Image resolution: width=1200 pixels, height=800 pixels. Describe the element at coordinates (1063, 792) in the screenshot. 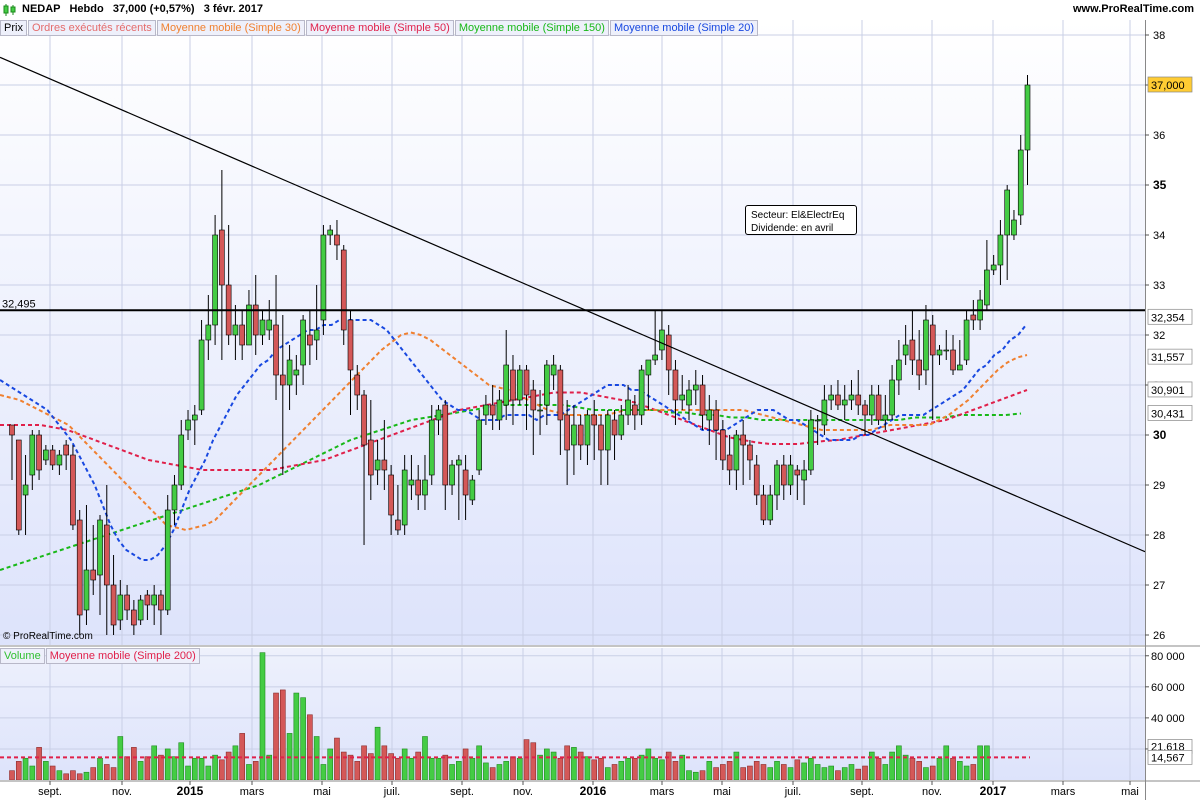

I see `time-axis-label: mars` at that location.